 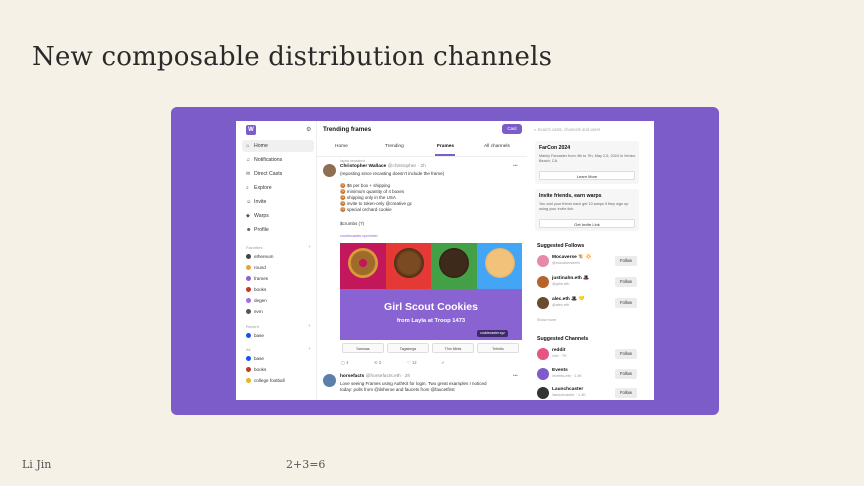 What do you see at coordinates (264, 256) in the screenshot?
I see `channel-label: ethereum` at bounding box center [264, 256].